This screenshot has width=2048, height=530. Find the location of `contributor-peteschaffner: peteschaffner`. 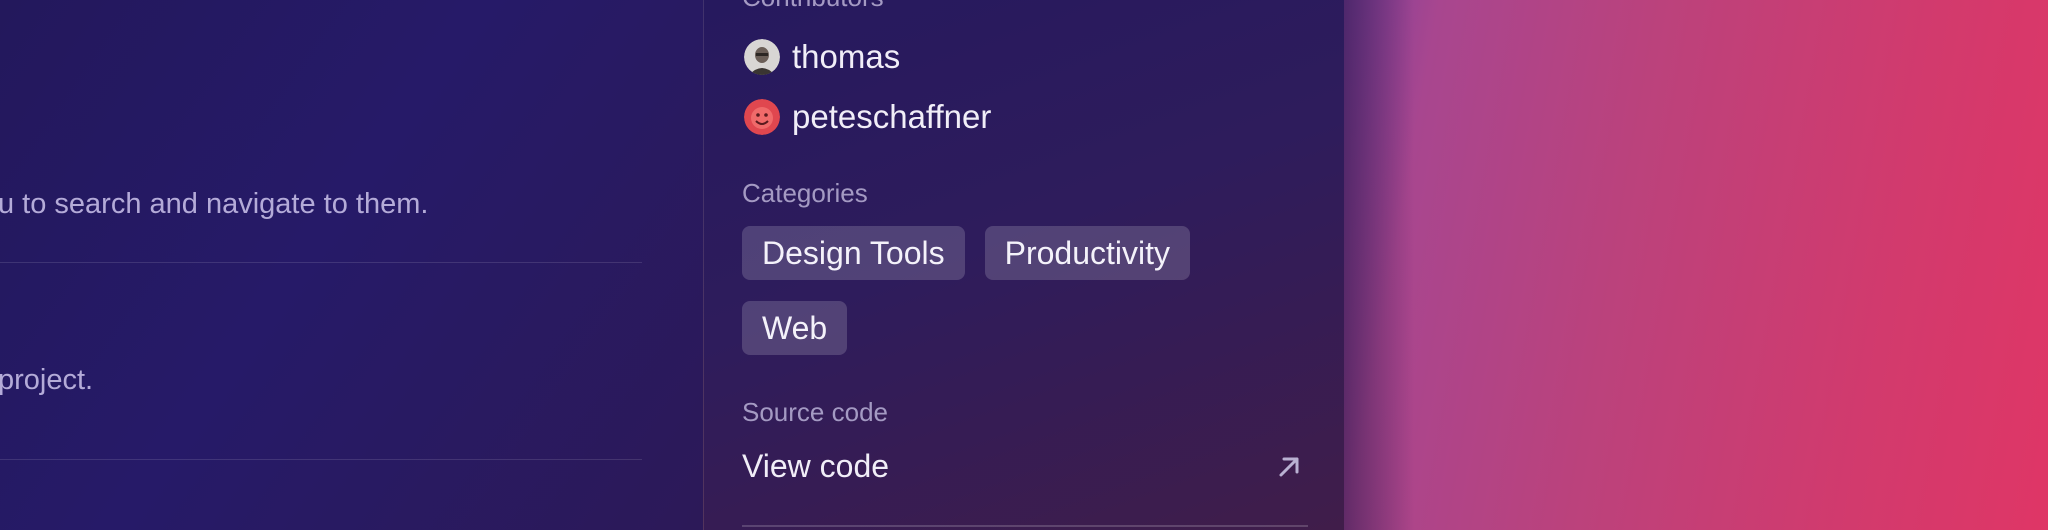

contributor-peteschaffner: peteschaffner is located at coordinates (867, 117).